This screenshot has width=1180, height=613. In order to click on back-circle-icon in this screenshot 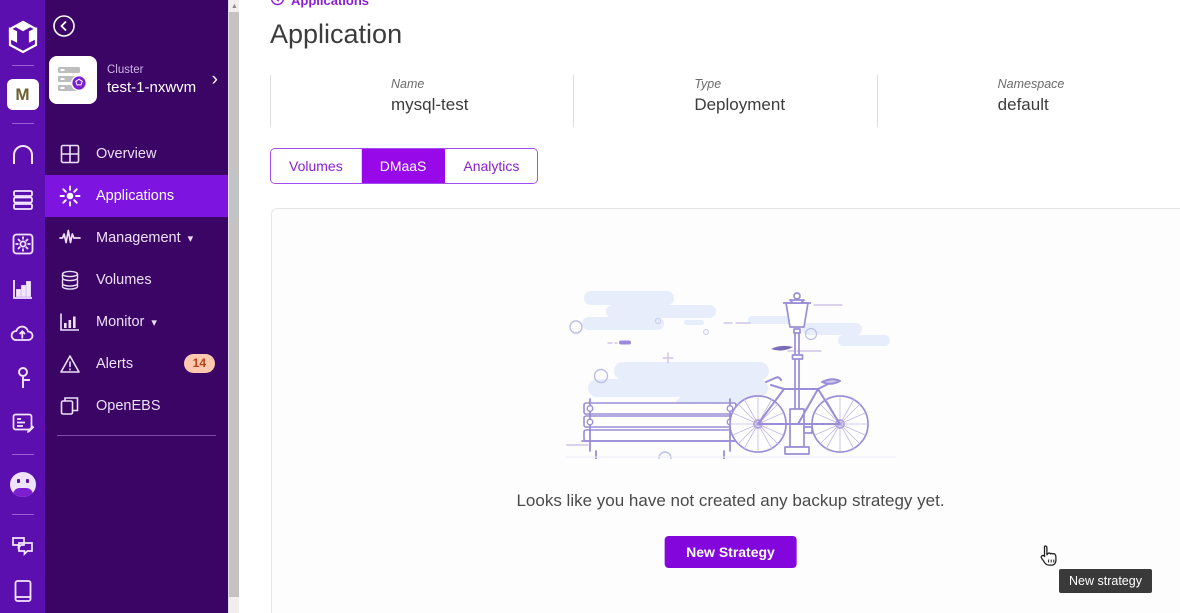, I will do `click(277, 4)`.